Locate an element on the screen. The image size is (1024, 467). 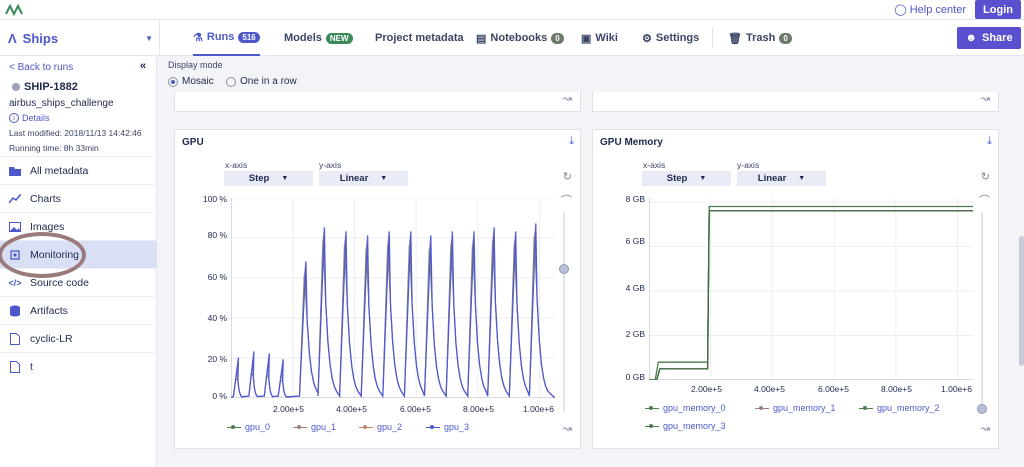
help-center-link: ◯ Help center is located at coordinates (930, 9).